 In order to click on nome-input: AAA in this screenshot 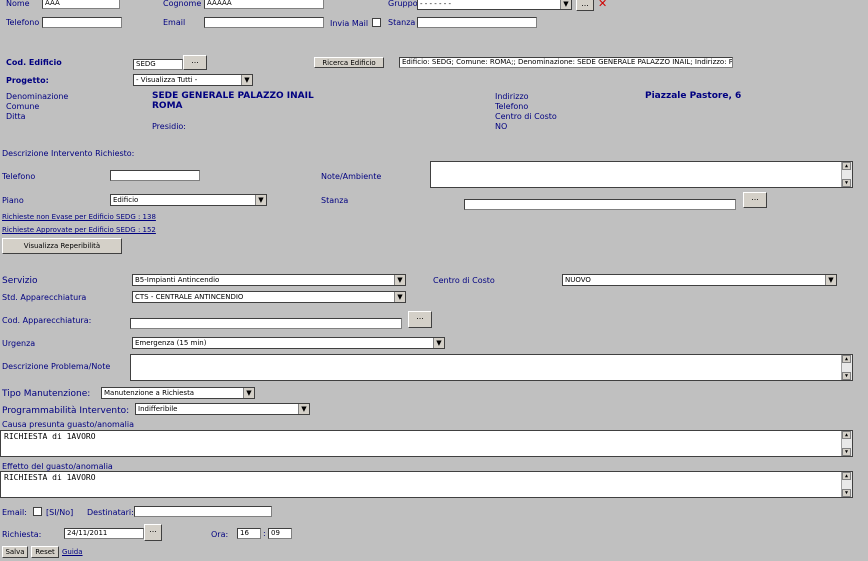, I will do `click(81, 4)`.